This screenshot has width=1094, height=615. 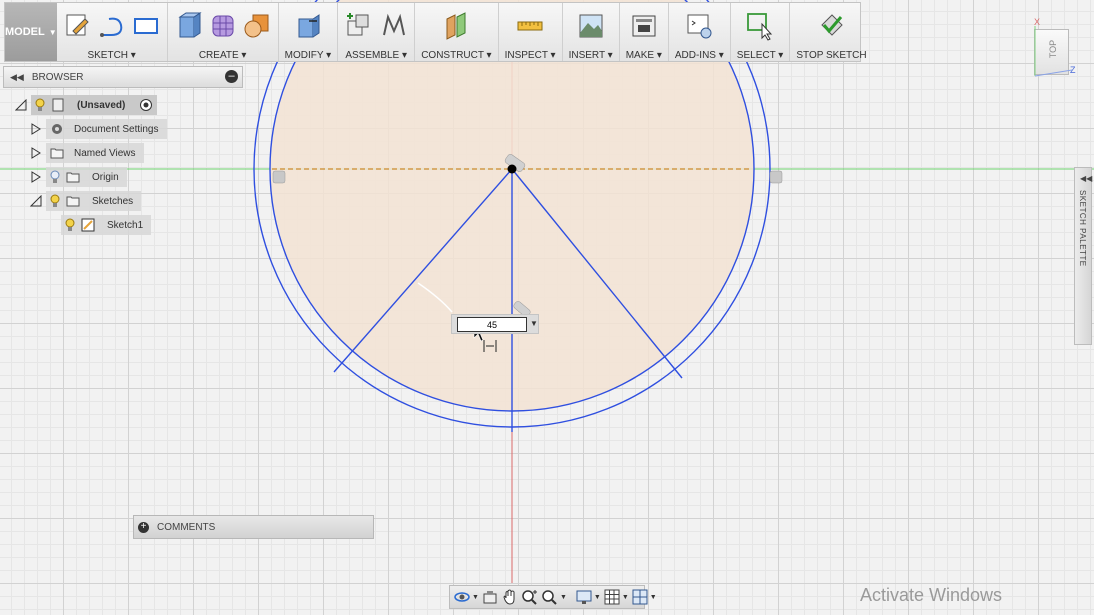 I want to click on plus-circle-icon: +, so click(x=143, y=527).